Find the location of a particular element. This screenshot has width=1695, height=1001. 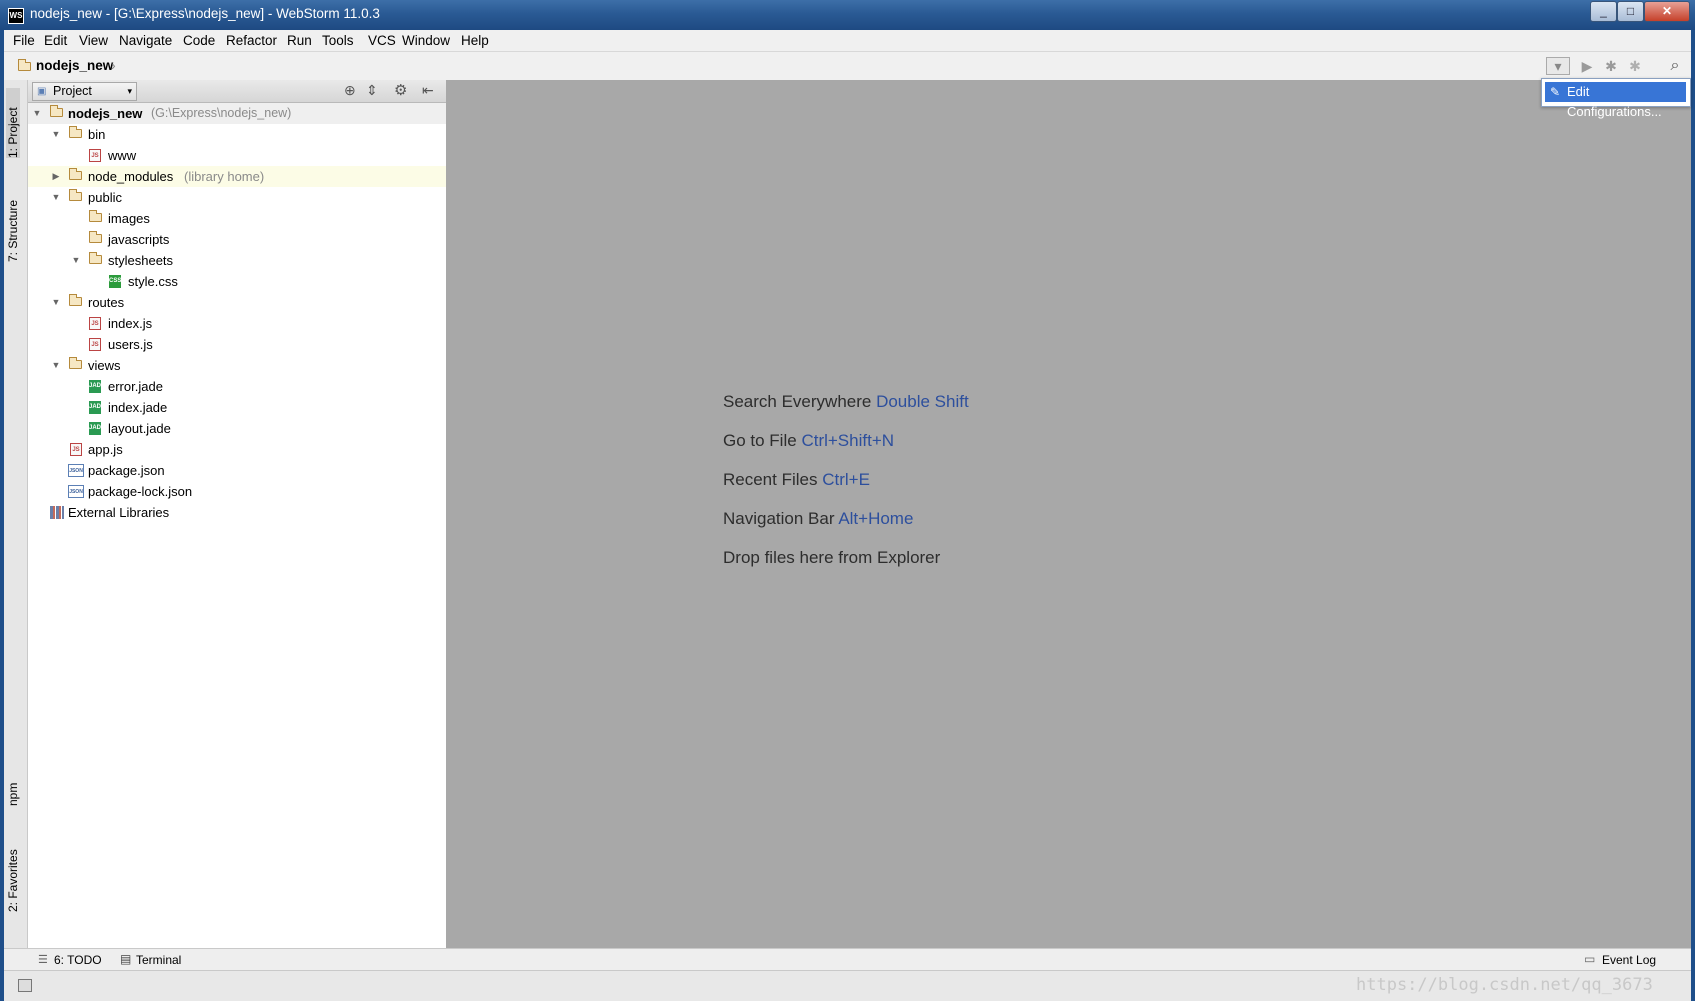

collapse-all-icon: ⇕ is located at coordinates (372, 90).